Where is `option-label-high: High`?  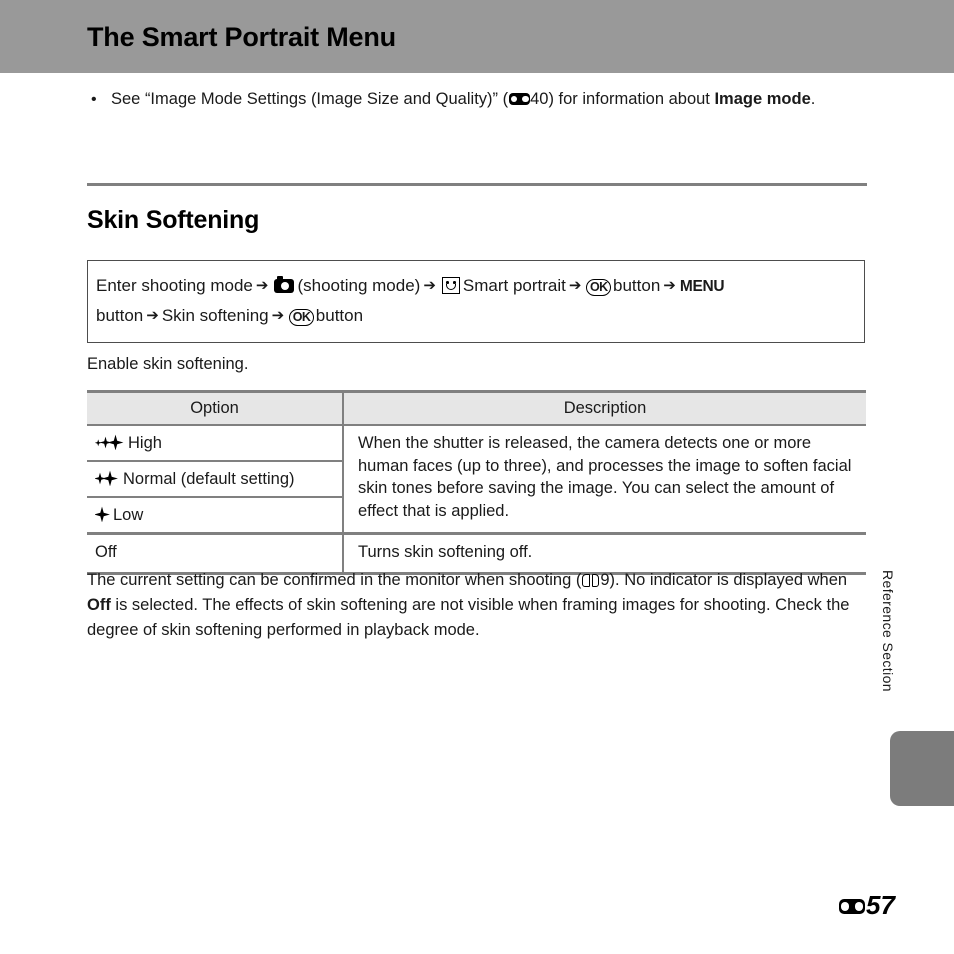 option-label-high: High is located at coordinates (145, 443).